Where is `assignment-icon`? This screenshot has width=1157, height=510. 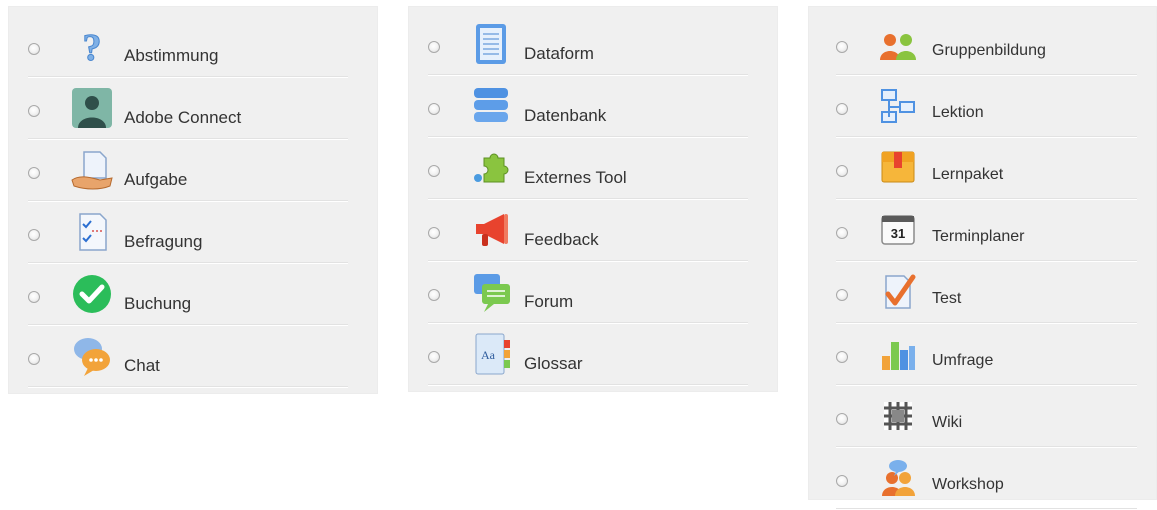 assignment-icon is located at coordinates (92, 170).